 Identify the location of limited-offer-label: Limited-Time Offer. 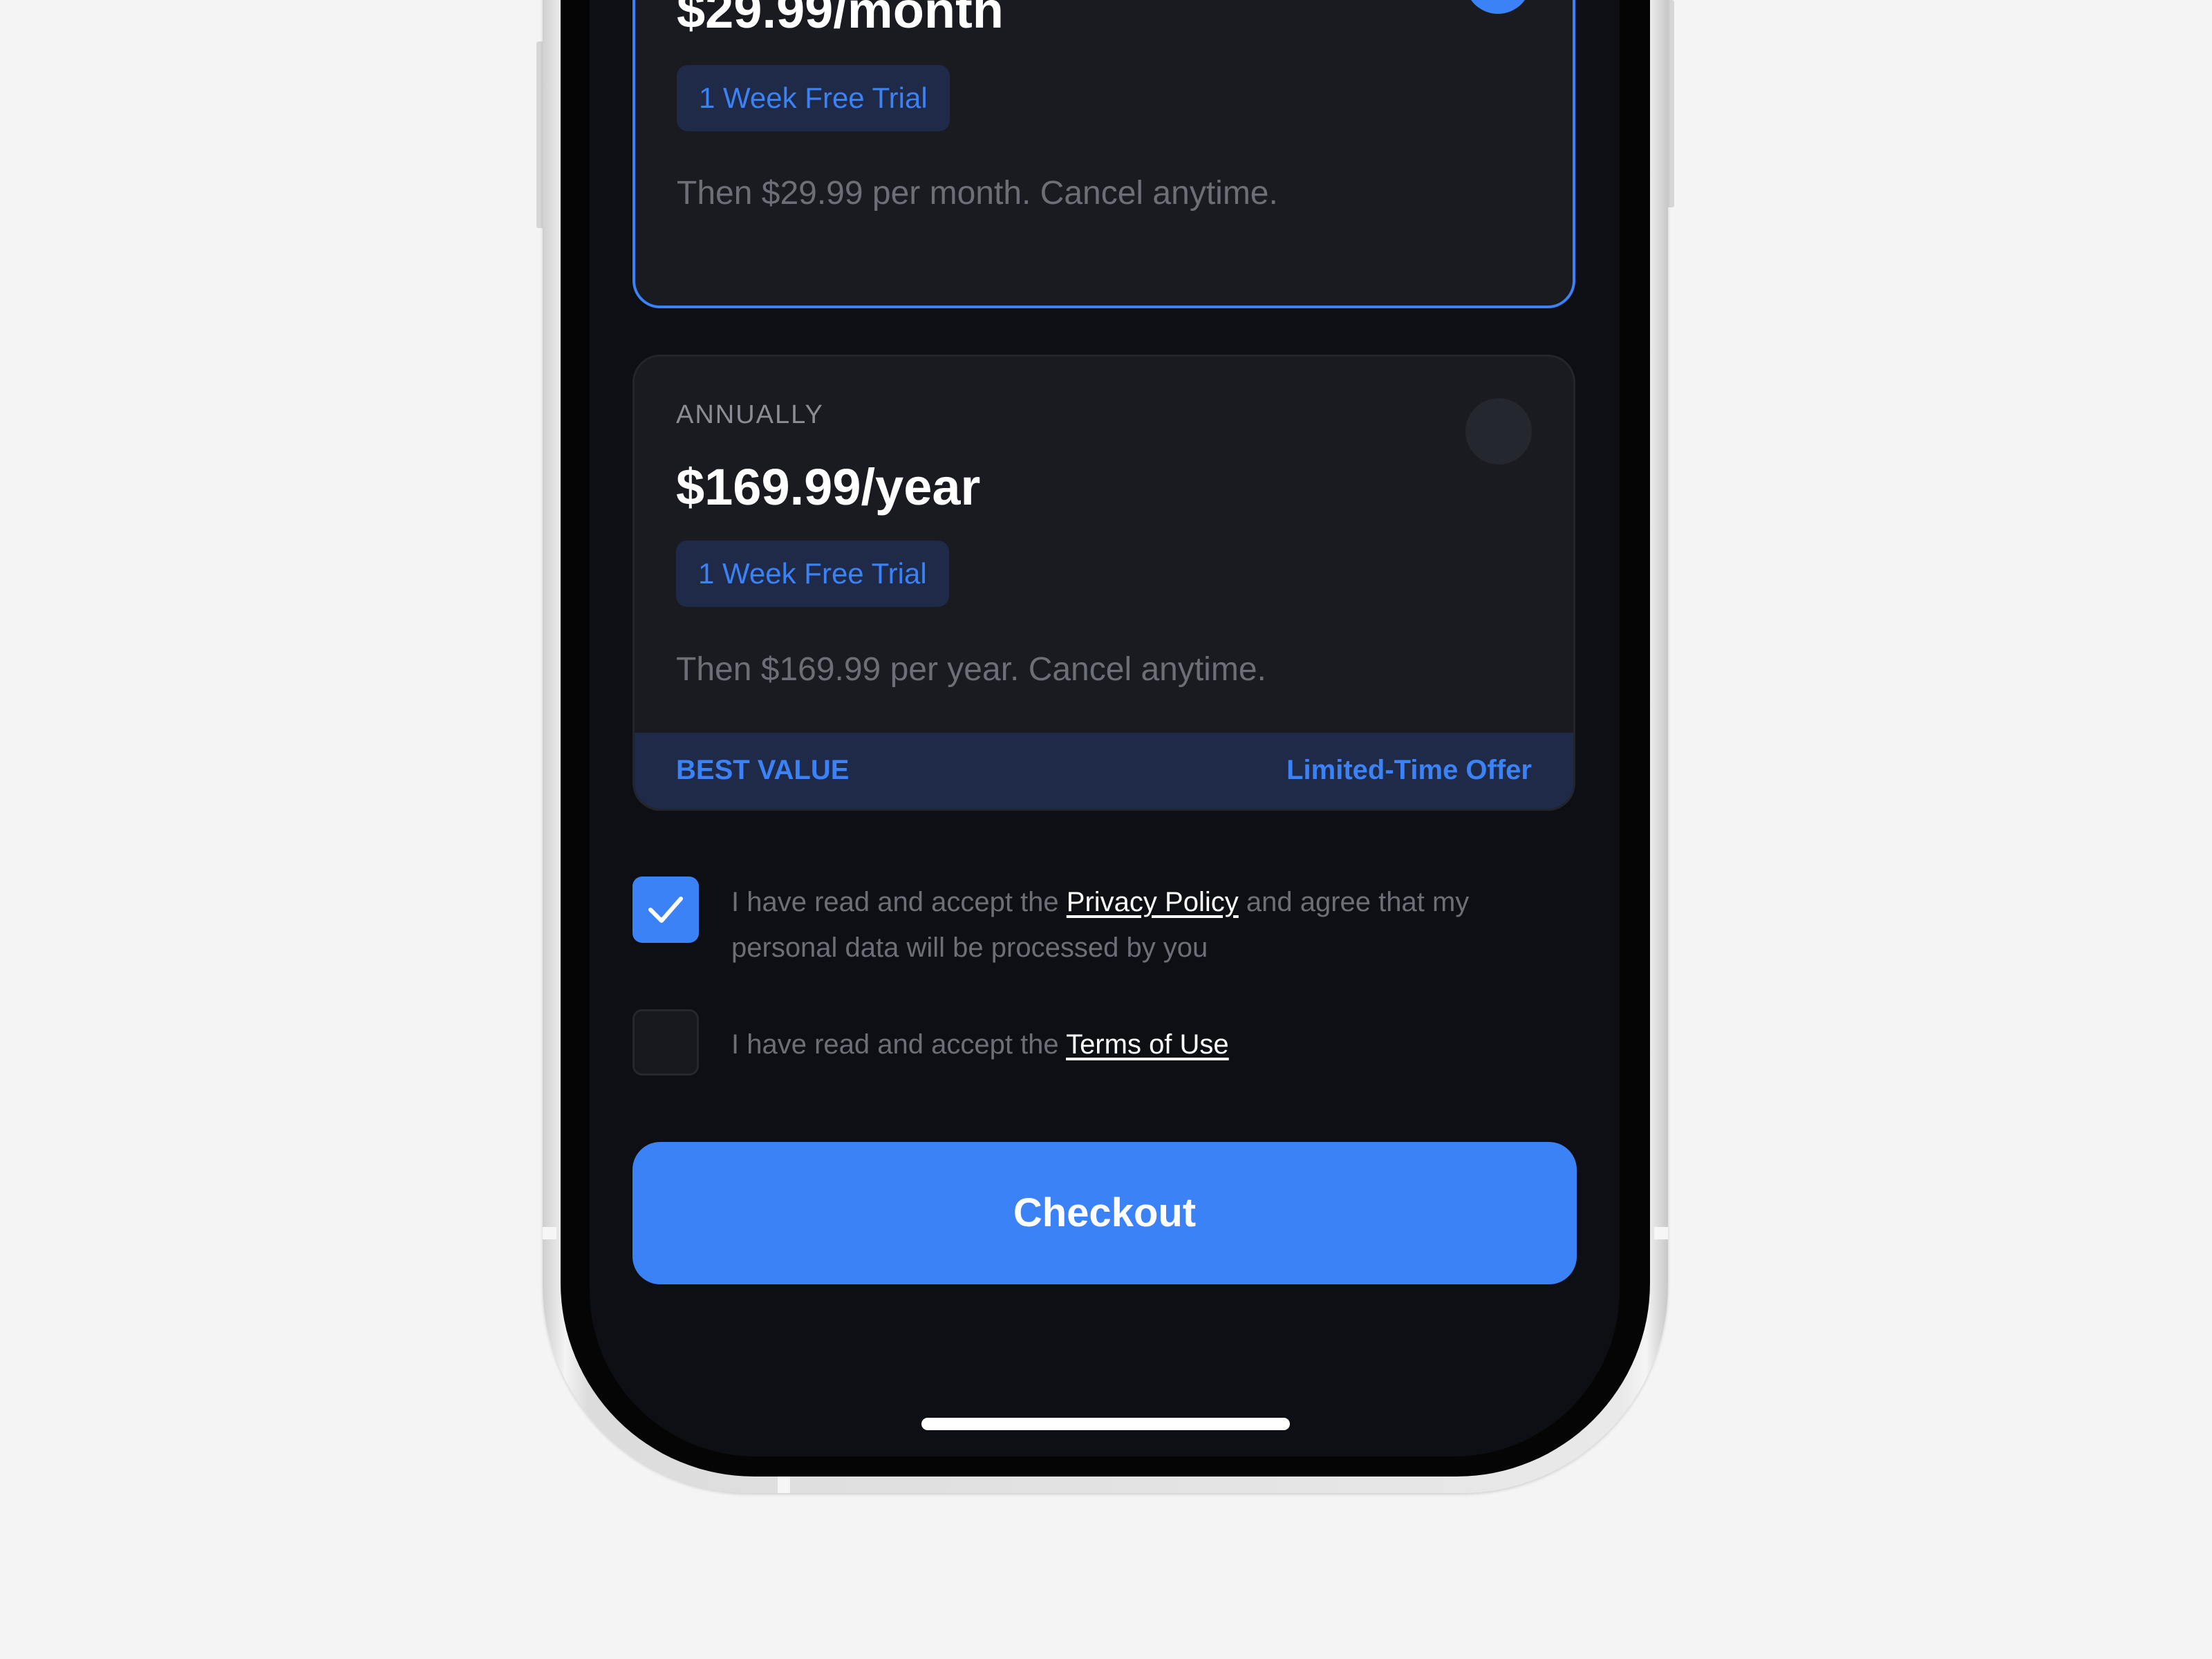
(1409, 770).